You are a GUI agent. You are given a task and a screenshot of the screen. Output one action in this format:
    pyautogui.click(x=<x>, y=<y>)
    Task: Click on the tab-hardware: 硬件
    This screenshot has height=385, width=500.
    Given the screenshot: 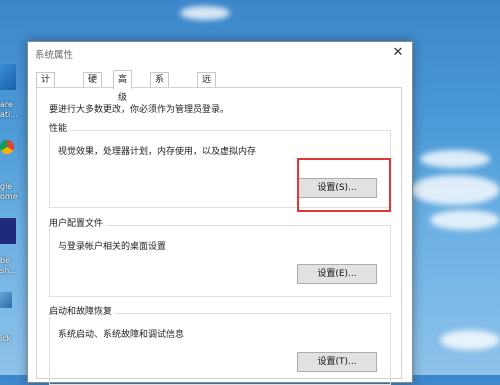 What is the action you would take?
    pyautogui.click(x=93, y=86)
    